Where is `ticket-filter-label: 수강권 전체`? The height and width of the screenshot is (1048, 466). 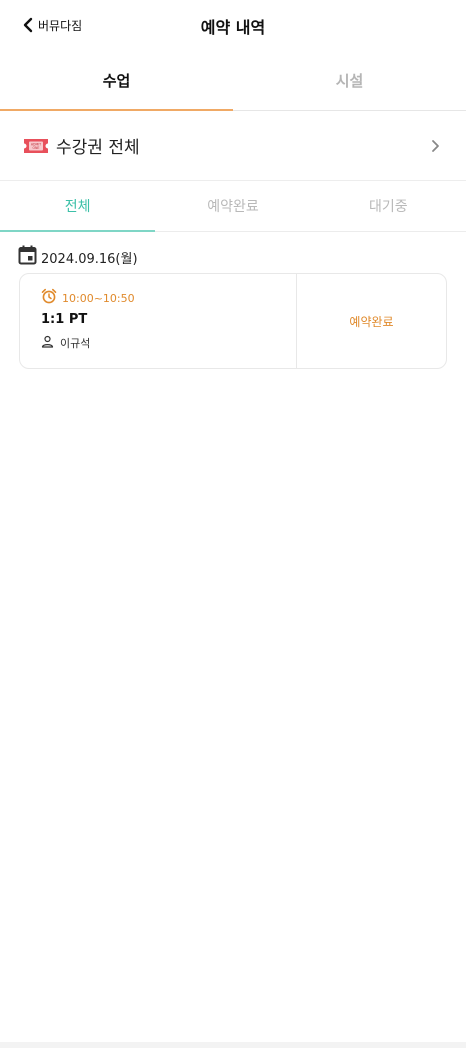 ticket-filter-label: 수강권 전체 is located at coordinates (98, 148).